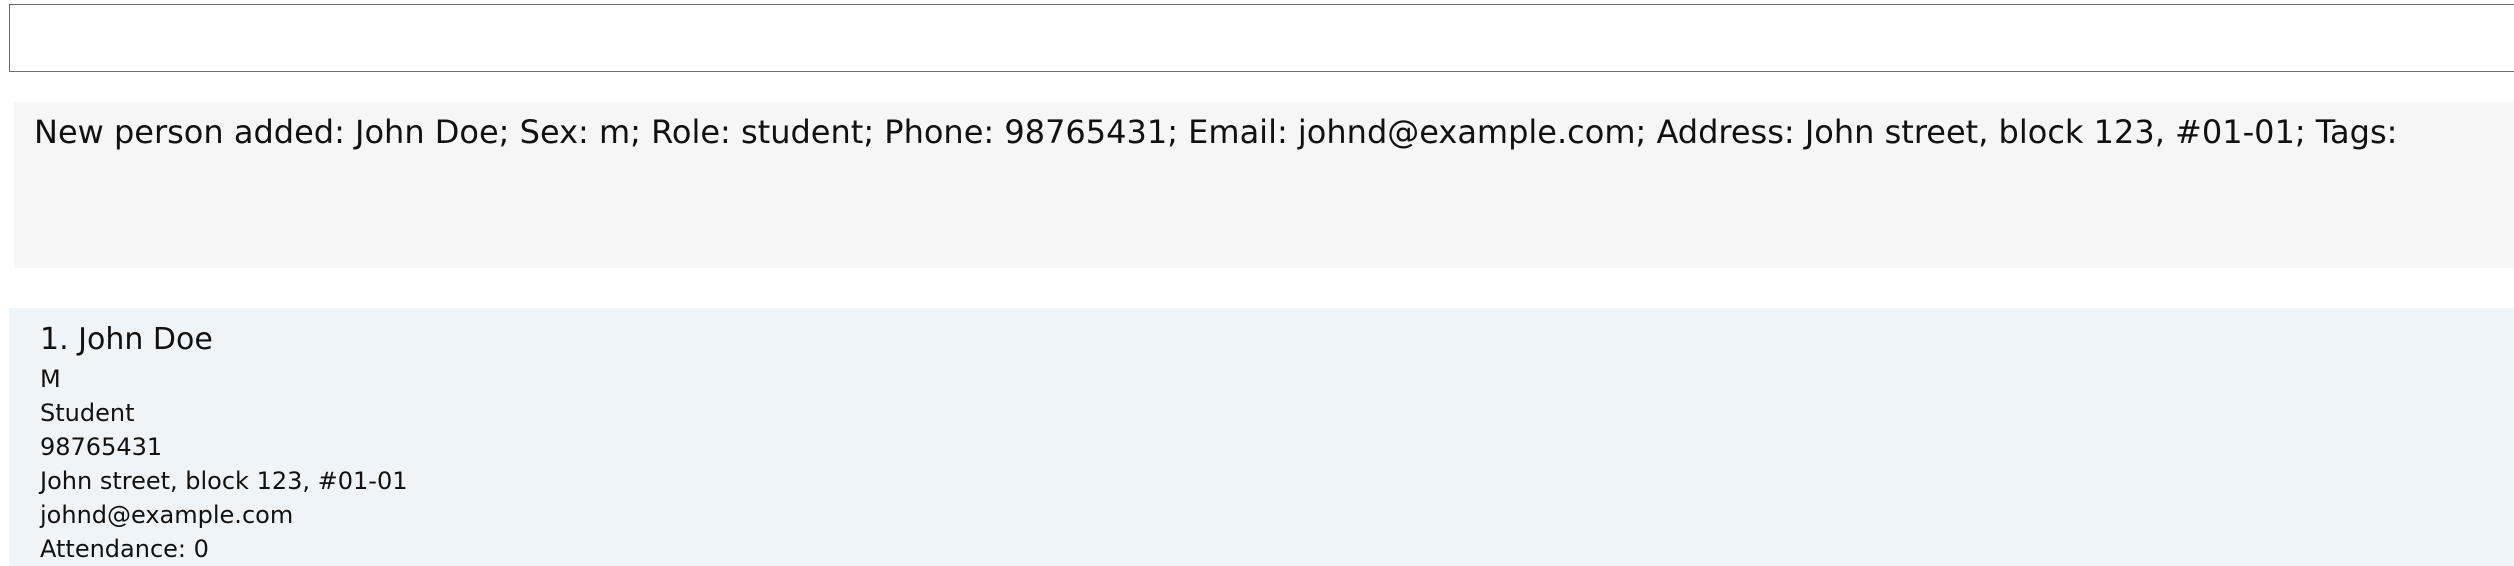  I want to click on person-address: John street, block 123, #01-01, so click(224, 481).